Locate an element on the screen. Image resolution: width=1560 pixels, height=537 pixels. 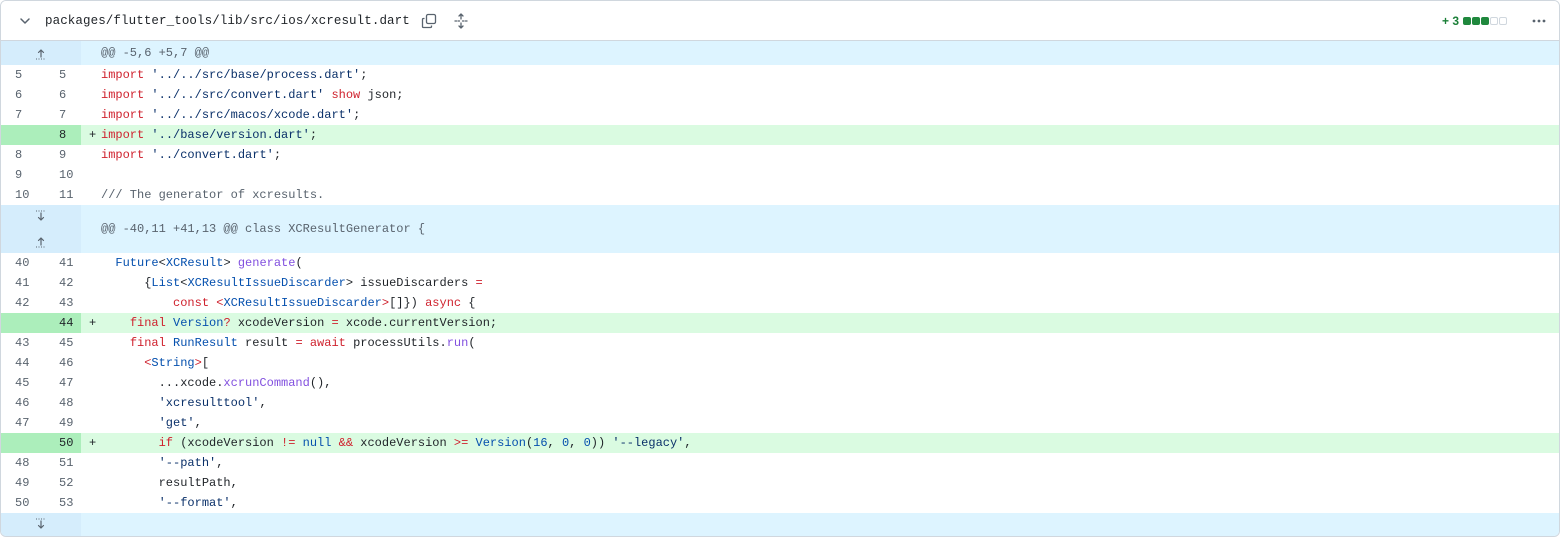
chevron-down-icon is located at coordinates (25, 20).